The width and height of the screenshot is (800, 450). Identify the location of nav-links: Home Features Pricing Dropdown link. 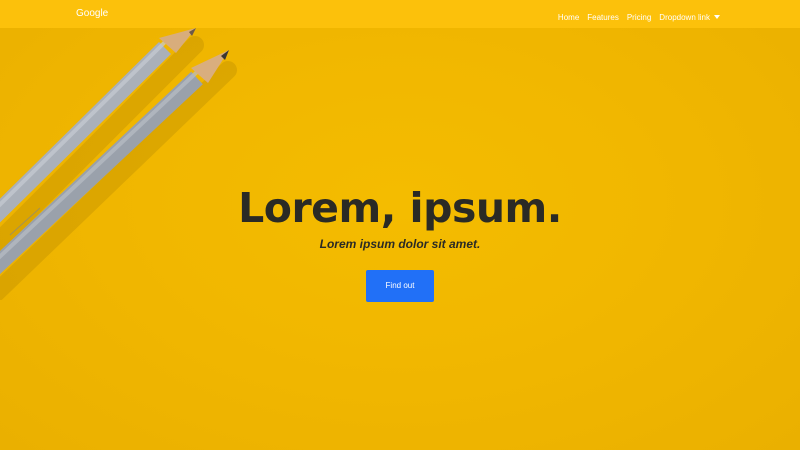
(639, 16).